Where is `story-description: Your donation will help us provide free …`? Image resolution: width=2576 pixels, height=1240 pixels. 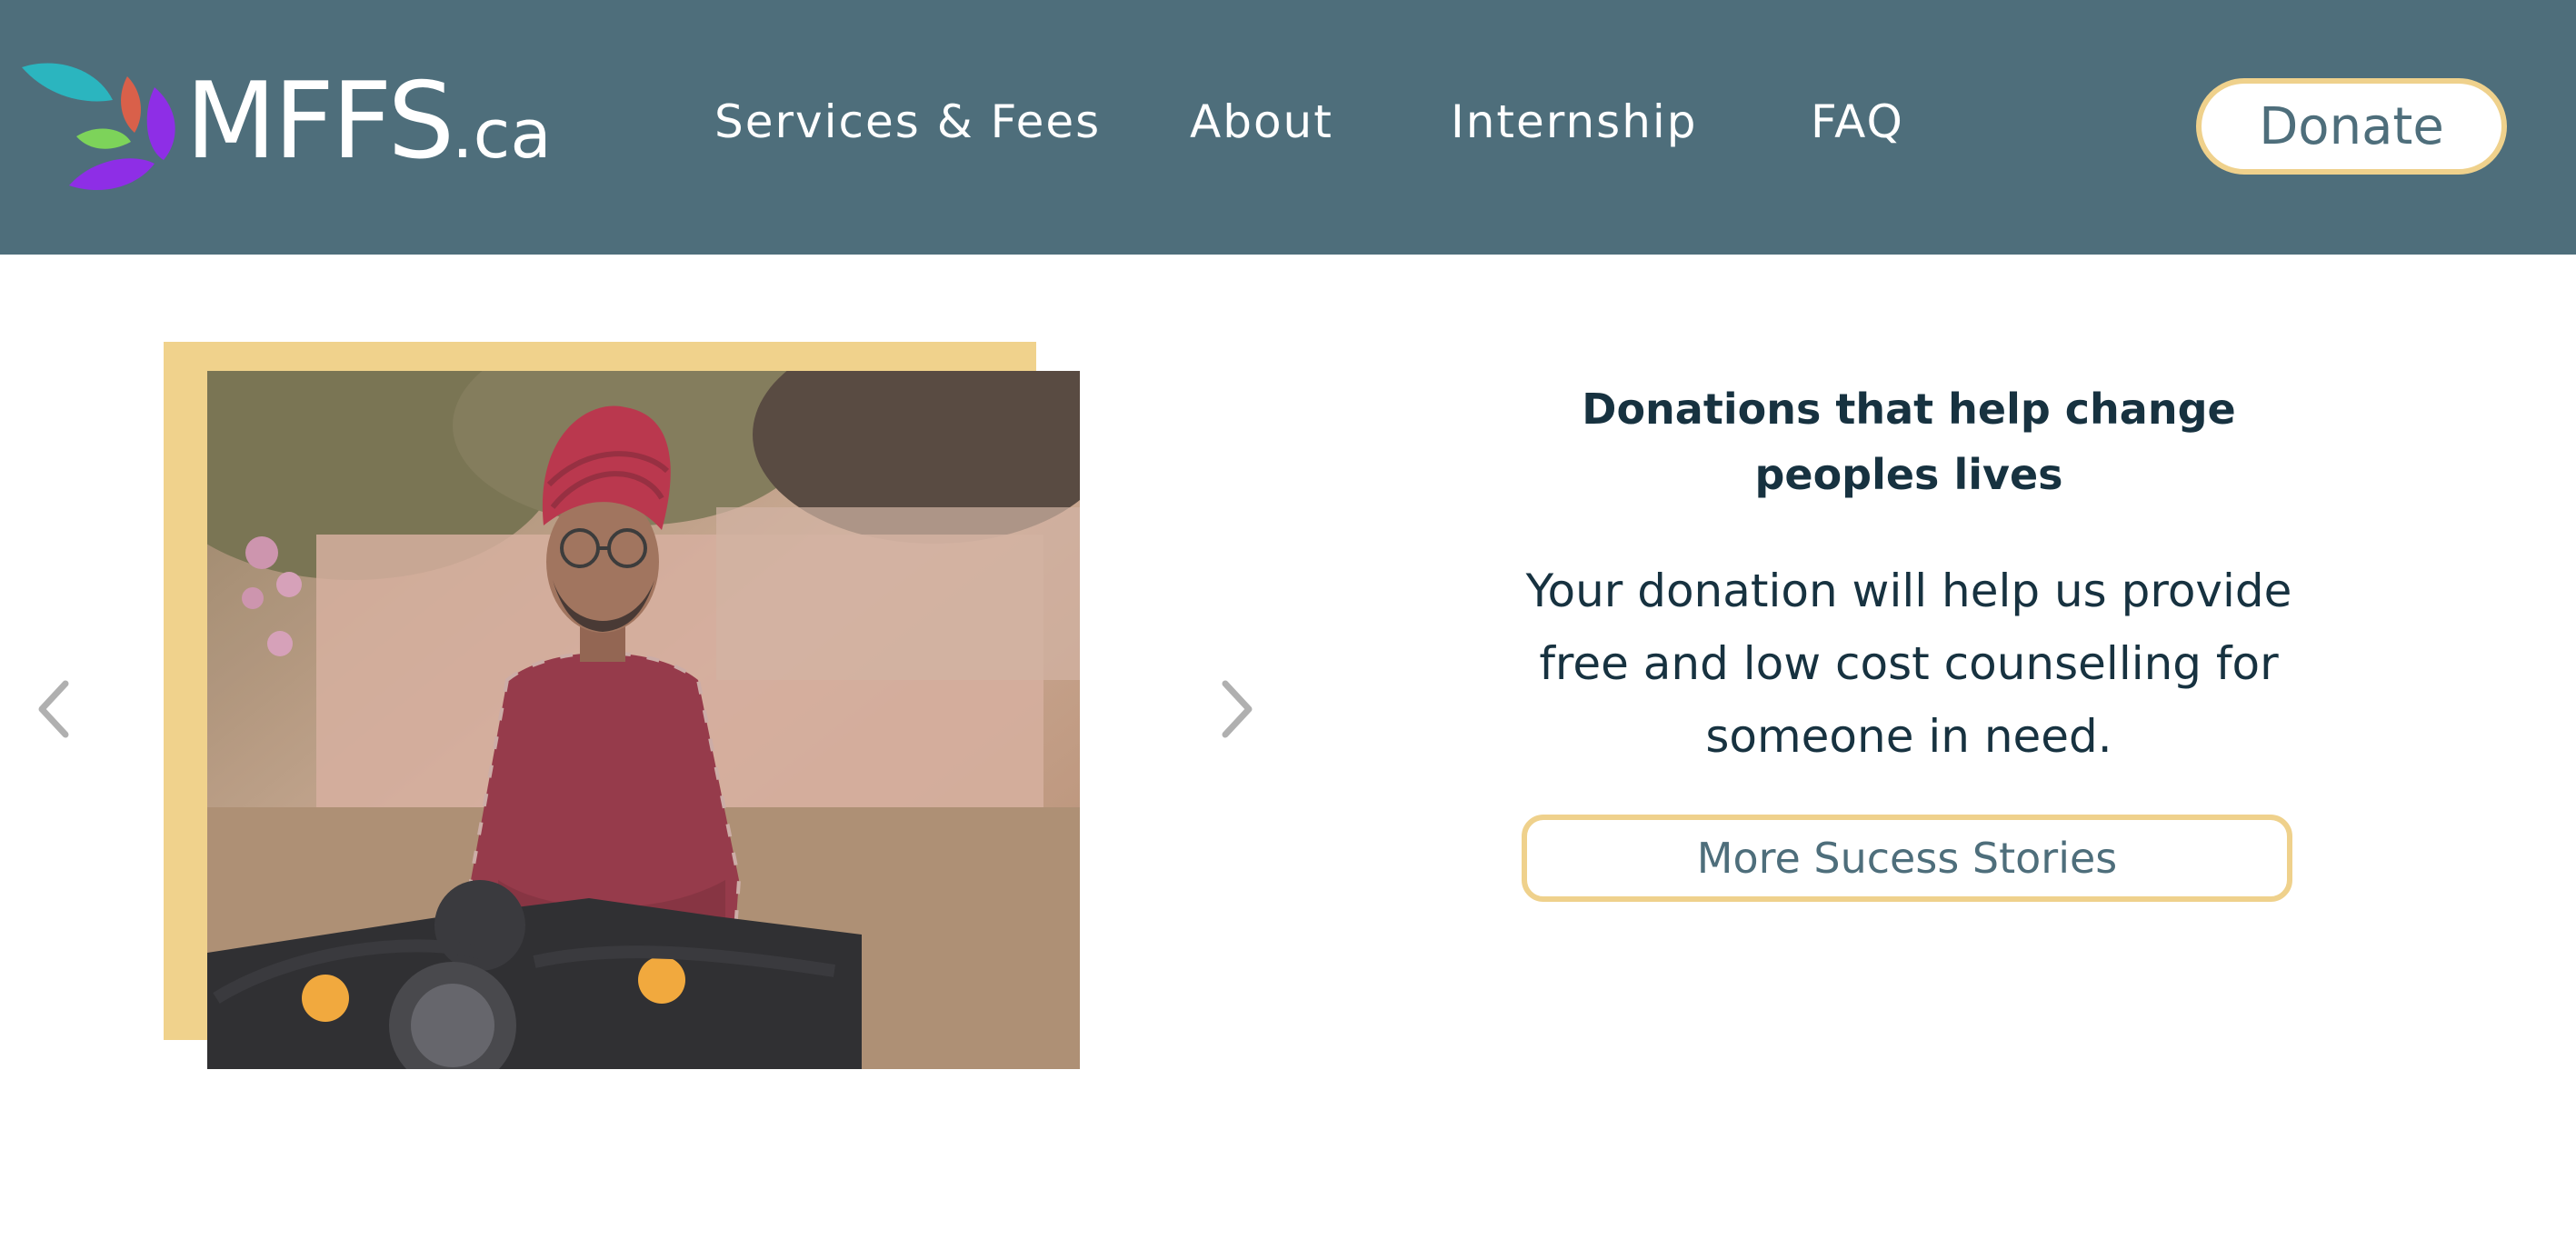 story-description: Your donation will help us provide free … is located at coordinates (1908, 664).